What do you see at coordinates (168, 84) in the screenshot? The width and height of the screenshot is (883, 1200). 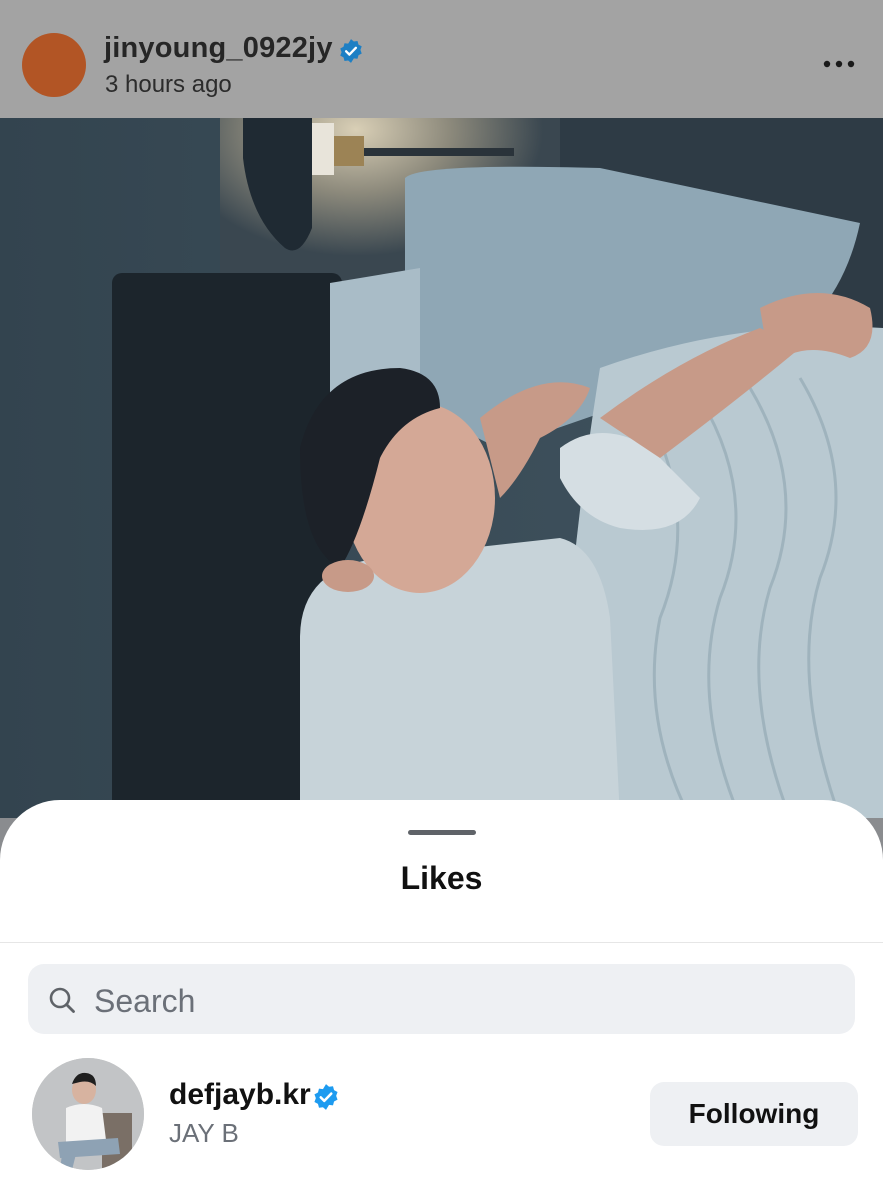 I see `post-timestamp: 3 hours ago` at bounding box center [168, 84].